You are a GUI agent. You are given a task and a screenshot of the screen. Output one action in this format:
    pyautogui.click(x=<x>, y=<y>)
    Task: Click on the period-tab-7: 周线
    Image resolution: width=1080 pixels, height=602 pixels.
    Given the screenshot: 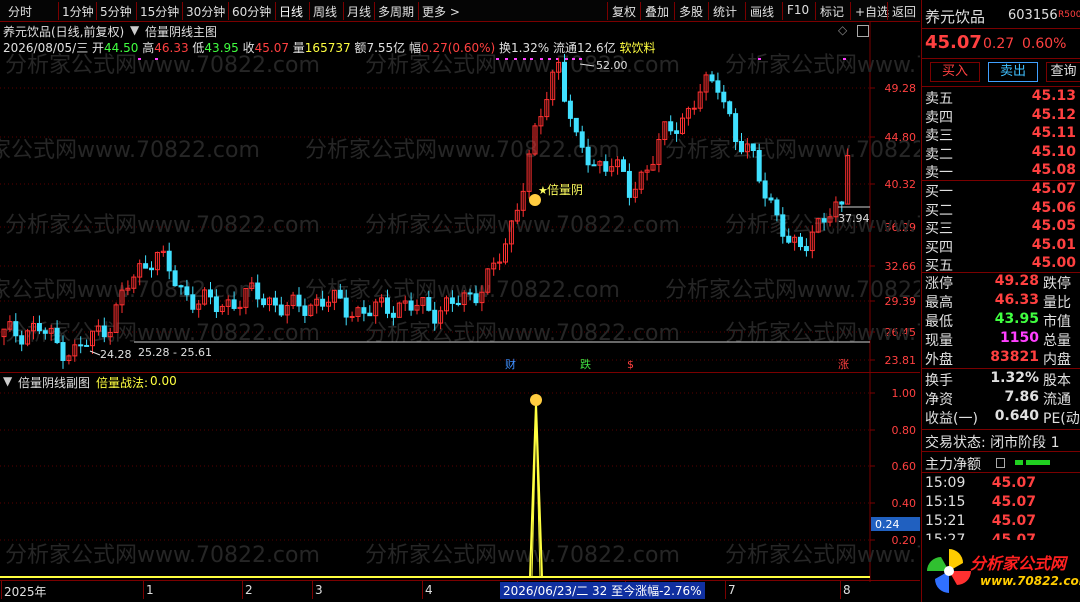 What is the action you would take?
    pyautogui.click(x=325, y=11)
    